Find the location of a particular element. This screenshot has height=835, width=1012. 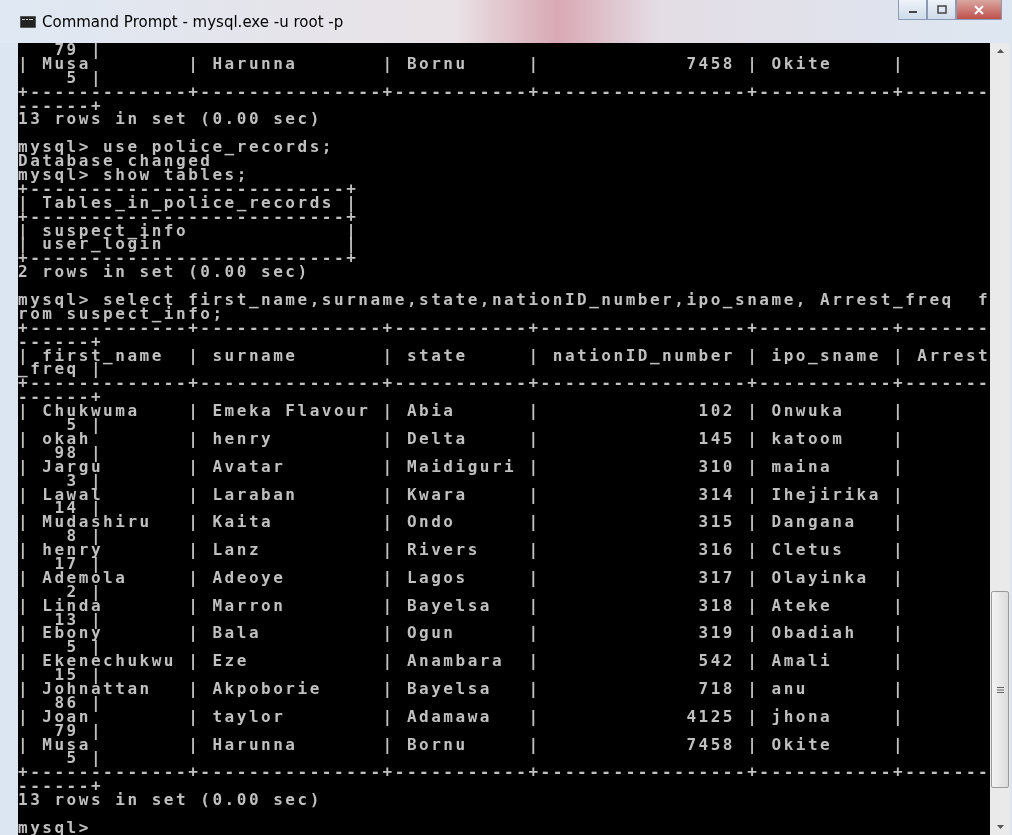

console-line: | Ebony | Bala | Ogun | 319 | Obadiah | is located at coordinates (462, 633).